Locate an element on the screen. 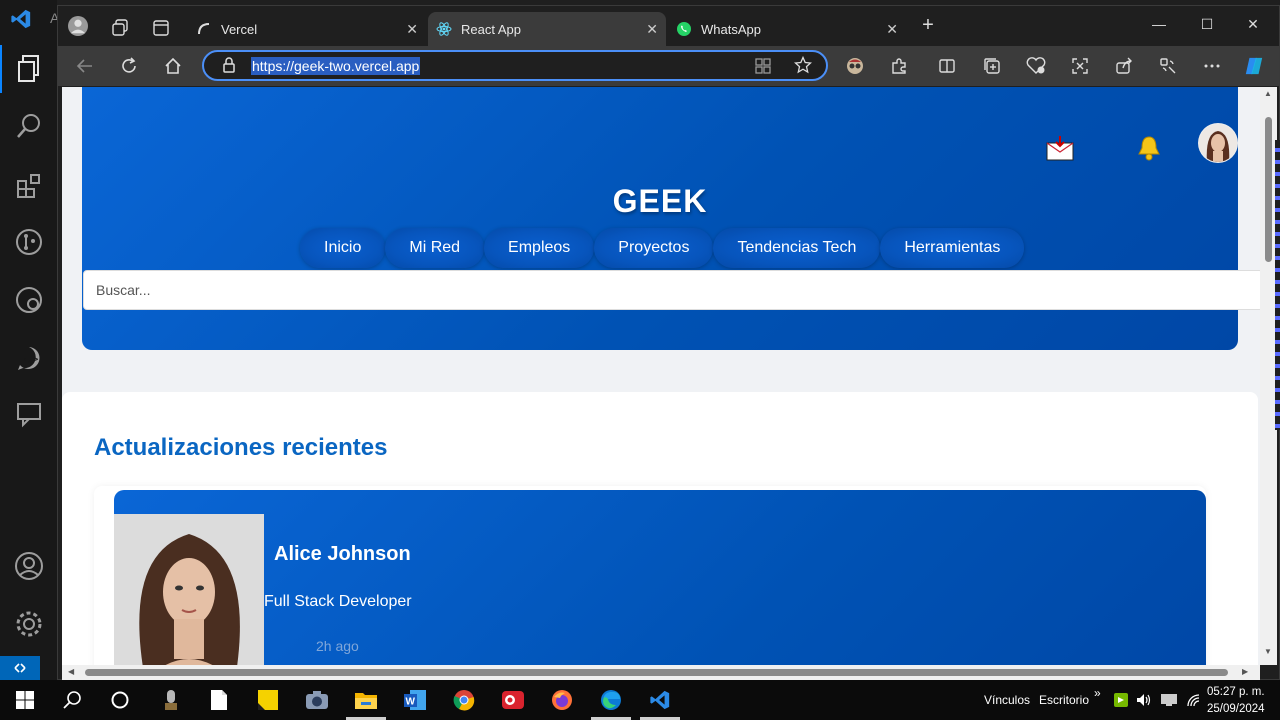 The width and height of the screenshot is (1280, 720). source-control-icon is located at coordinates (28, 242).